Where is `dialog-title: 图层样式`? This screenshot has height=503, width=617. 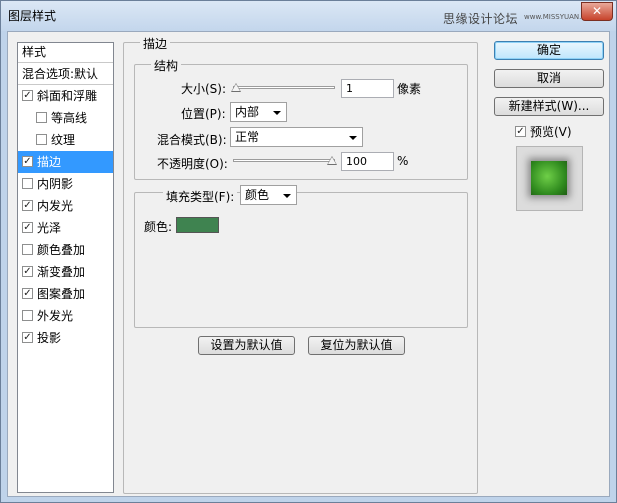
dialog-title: 图层样式 is located at coordinates (32, 16).